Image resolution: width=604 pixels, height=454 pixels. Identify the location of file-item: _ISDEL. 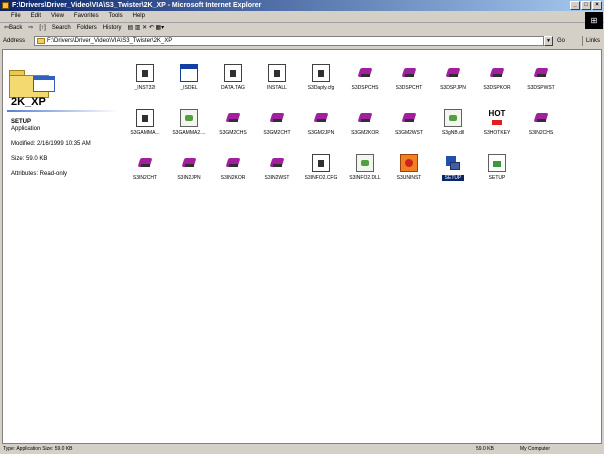
(189, 85).